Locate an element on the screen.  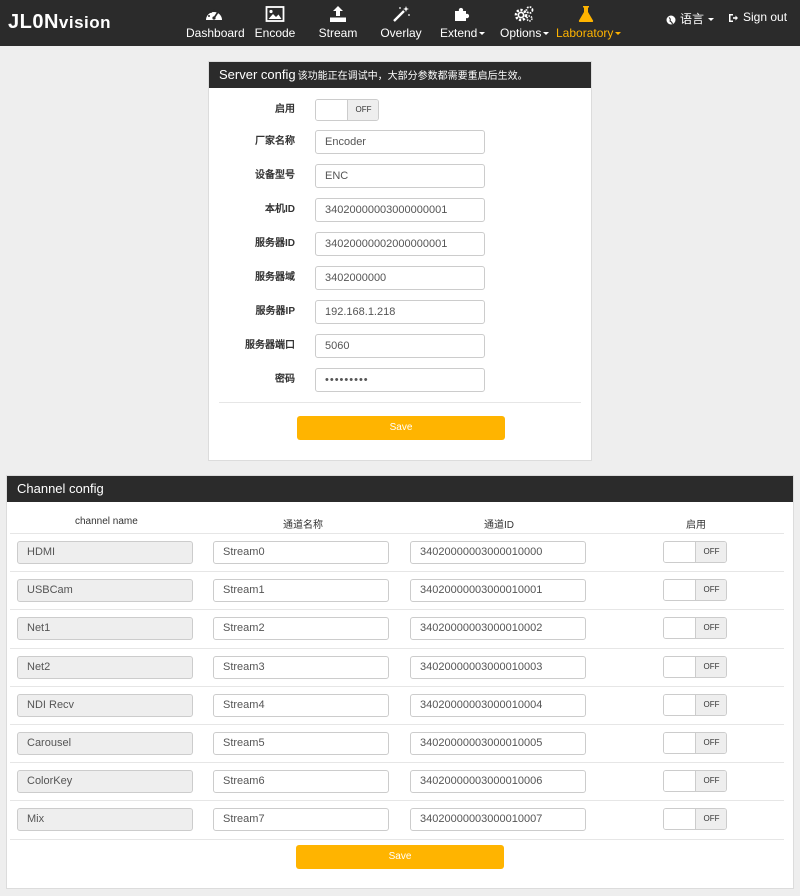
flask-icon is located at coordinates (586, 14).